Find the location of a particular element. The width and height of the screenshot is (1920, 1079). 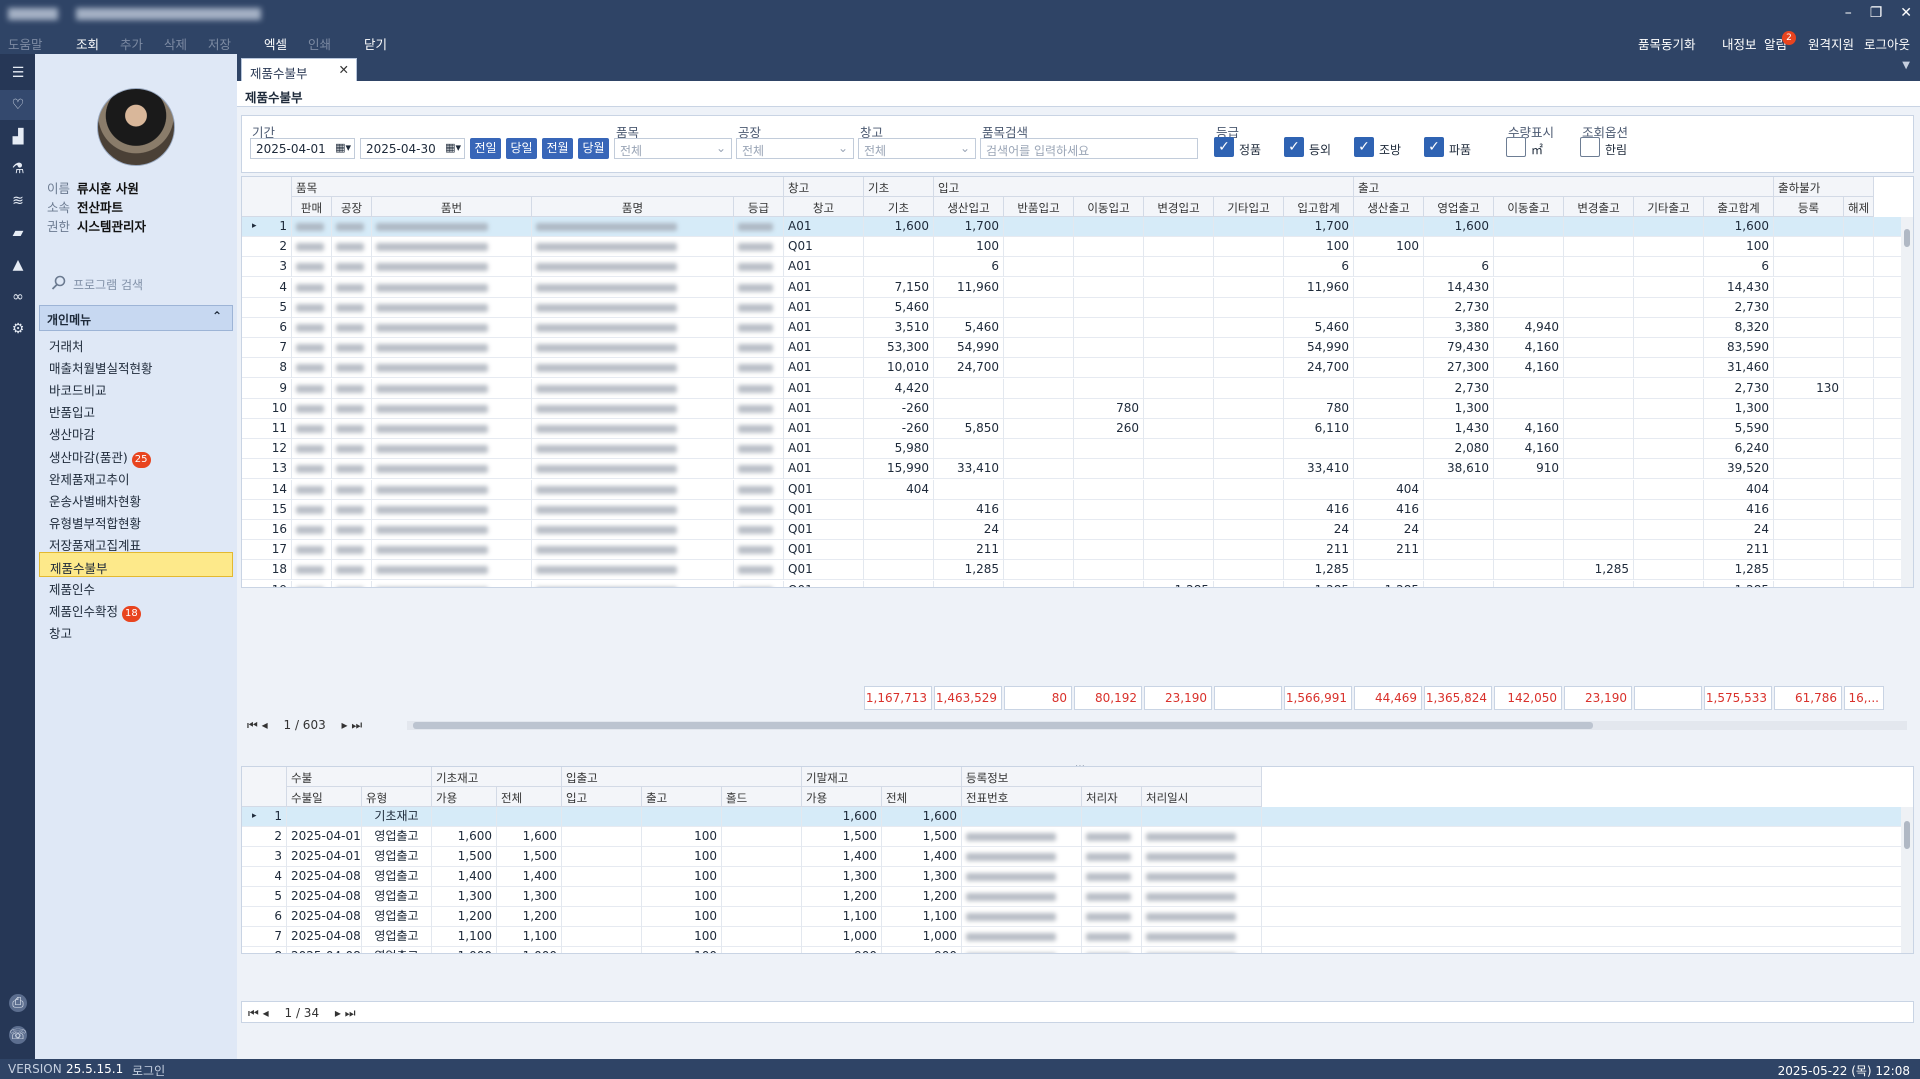

calendar-icon: ▦▾ is located at coordinates (453, 147).